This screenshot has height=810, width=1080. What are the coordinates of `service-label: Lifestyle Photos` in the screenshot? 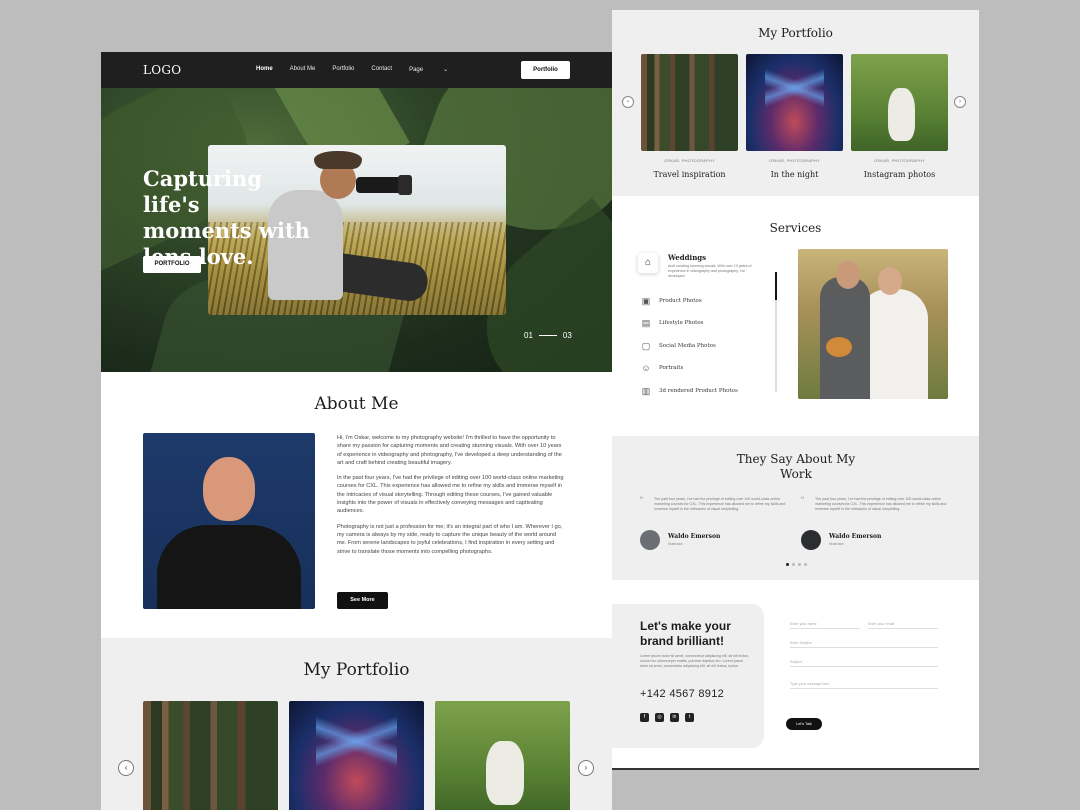 It's located at (681, 323).